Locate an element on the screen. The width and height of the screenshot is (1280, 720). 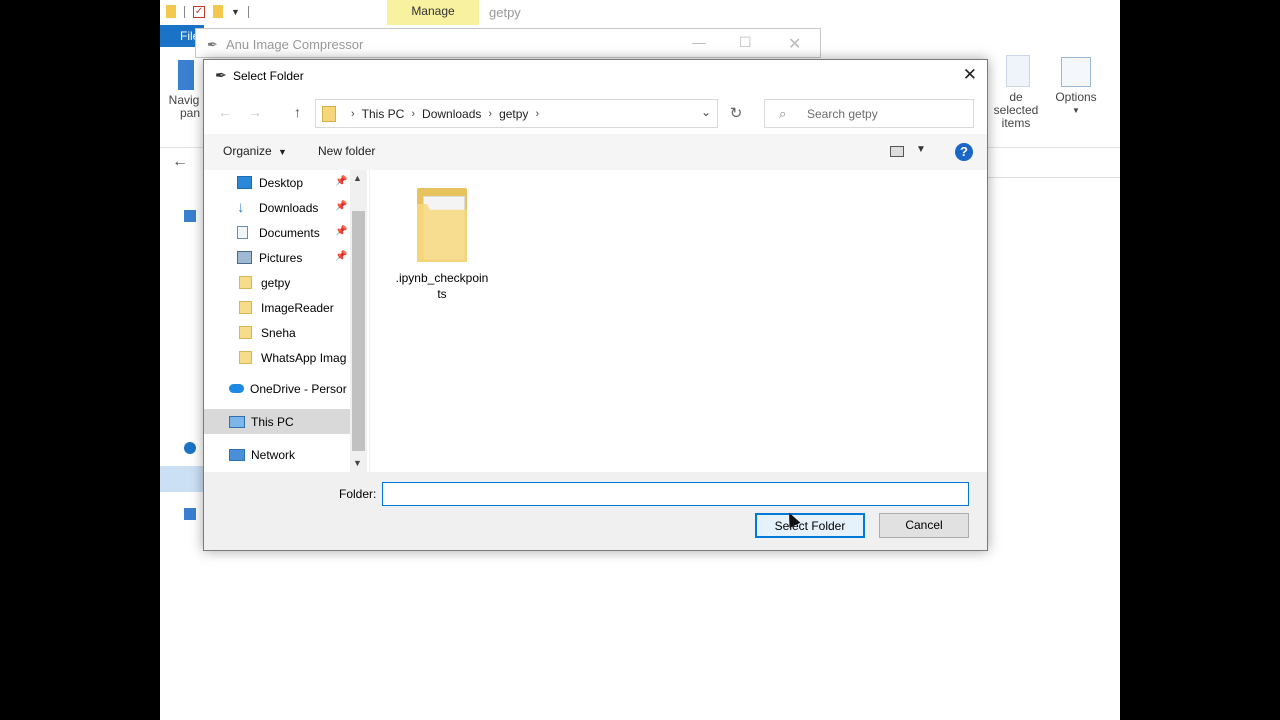
organize-button: Organize ▼ is located at coordinates (255, 151).